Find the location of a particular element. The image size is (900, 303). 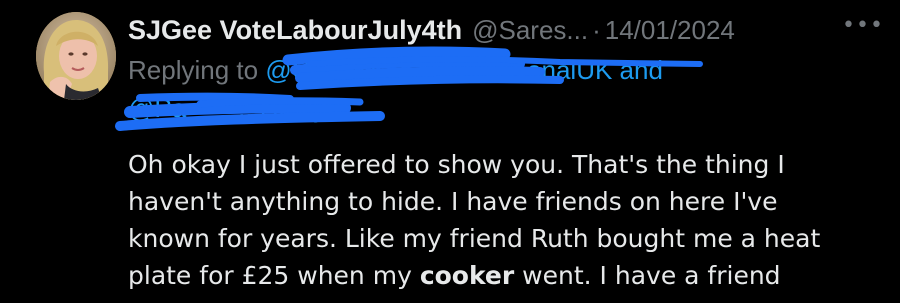

avatar is located at coordinates (76, 56).